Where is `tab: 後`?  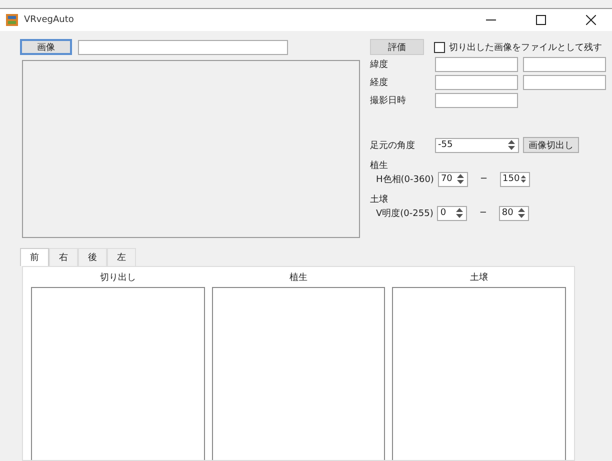 tab: 後 is located at coordinates (92, 257).